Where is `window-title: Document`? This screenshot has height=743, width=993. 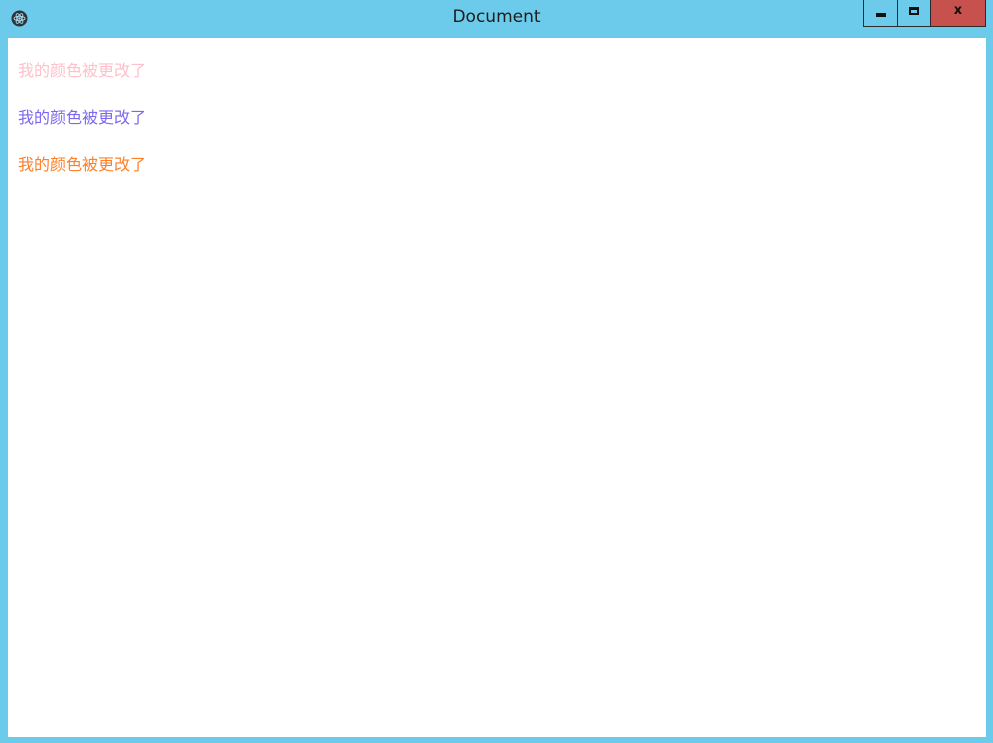 window-title: Document is located at coordinates (496, 17).